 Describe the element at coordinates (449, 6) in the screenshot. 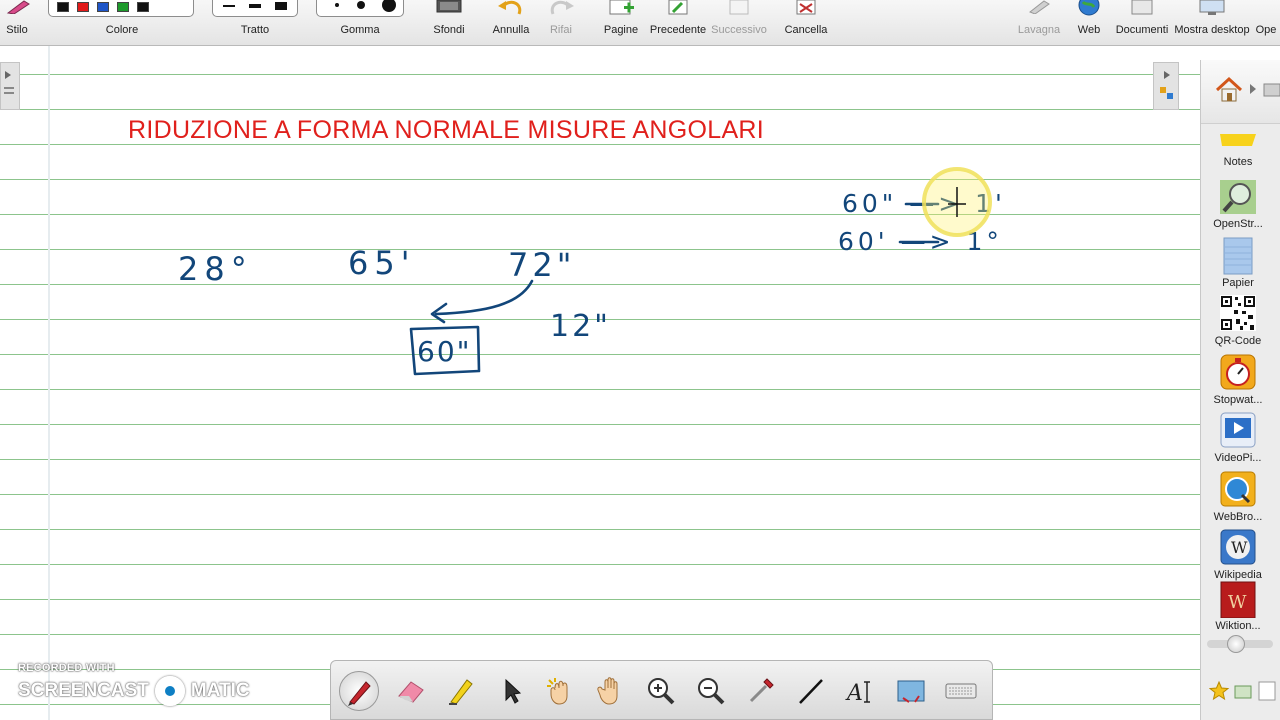

I see `backgrounds-icon` at that location.